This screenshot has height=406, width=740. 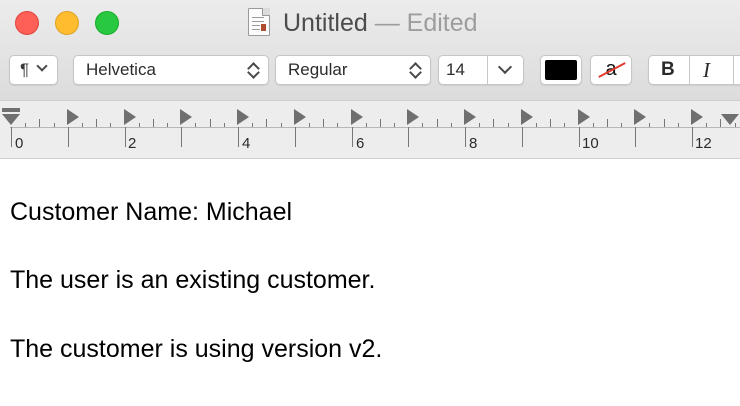 What do you see at coordinates (694, 70) in the screenshot?
I see `text-style-buttons: B I` at bounding box center [694, 70].